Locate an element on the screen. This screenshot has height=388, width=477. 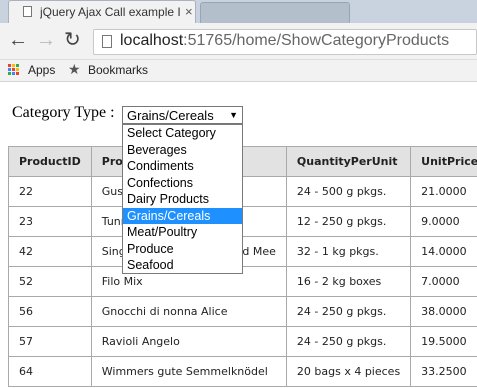
selected-category: Grains/Cereals is located at coordinates (170, 115).